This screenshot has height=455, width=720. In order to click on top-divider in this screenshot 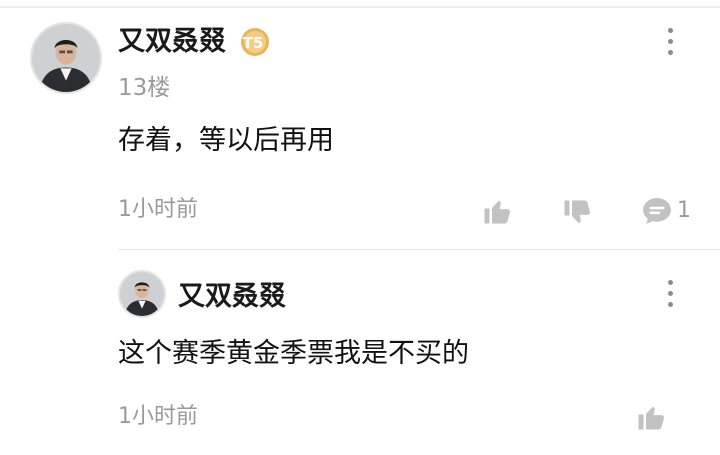, I will do `click(360, 7)`.